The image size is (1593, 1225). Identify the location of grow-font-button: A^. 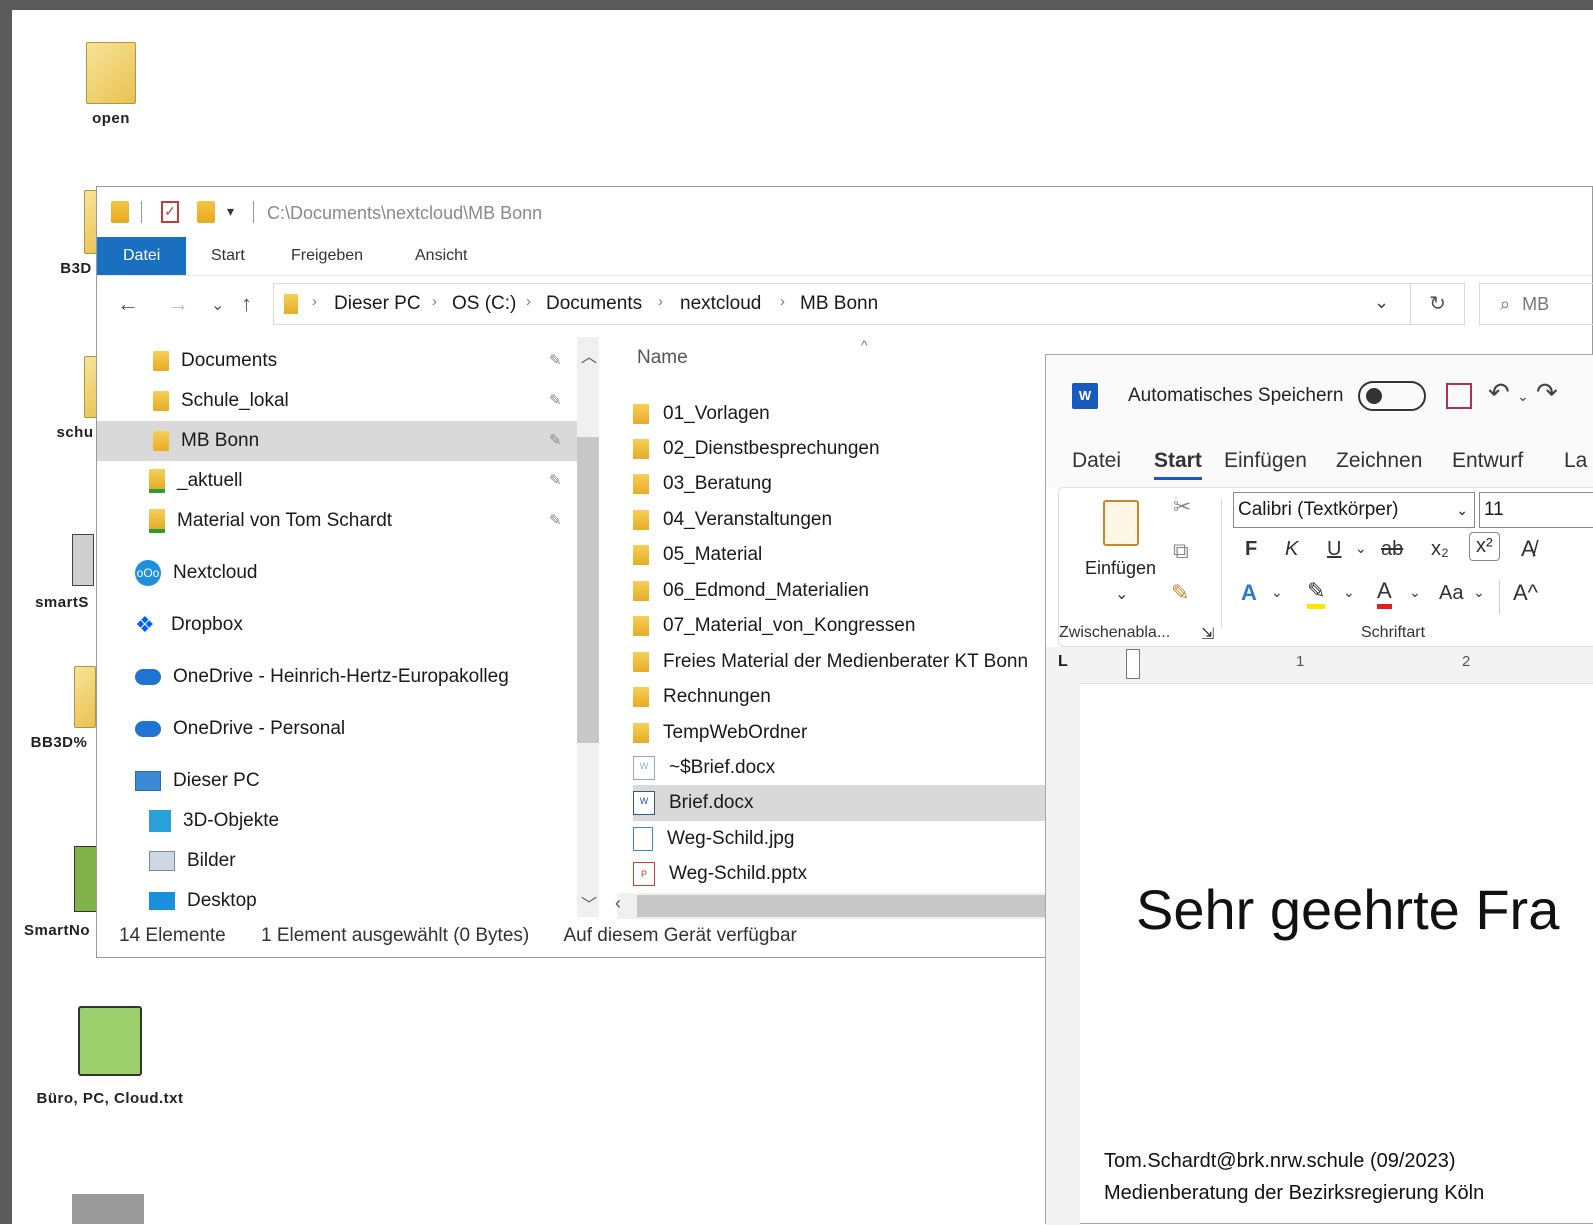
(1525, 593).